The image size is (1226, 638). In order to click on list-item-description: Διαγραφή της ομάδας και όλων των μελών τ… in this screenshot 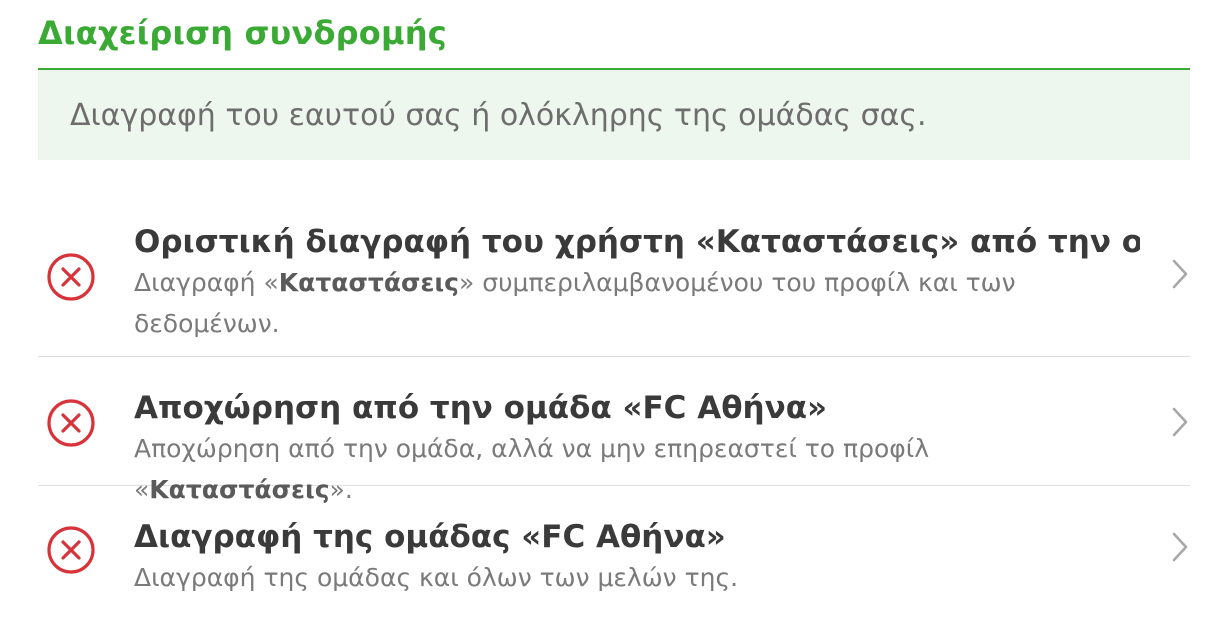, I will do `click(436, 577)`.